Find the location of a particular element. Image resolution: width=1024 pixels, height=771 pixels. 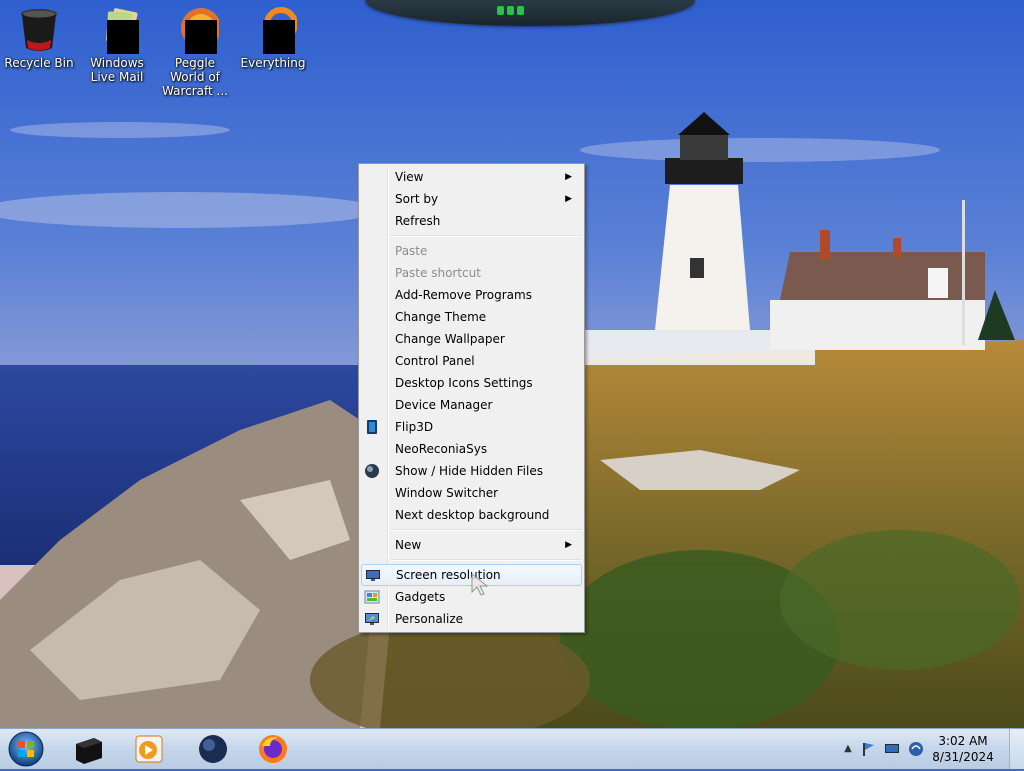

taskbar-clock: 3:02 AM 8/31/2024 is located at coordinates (963, 749).